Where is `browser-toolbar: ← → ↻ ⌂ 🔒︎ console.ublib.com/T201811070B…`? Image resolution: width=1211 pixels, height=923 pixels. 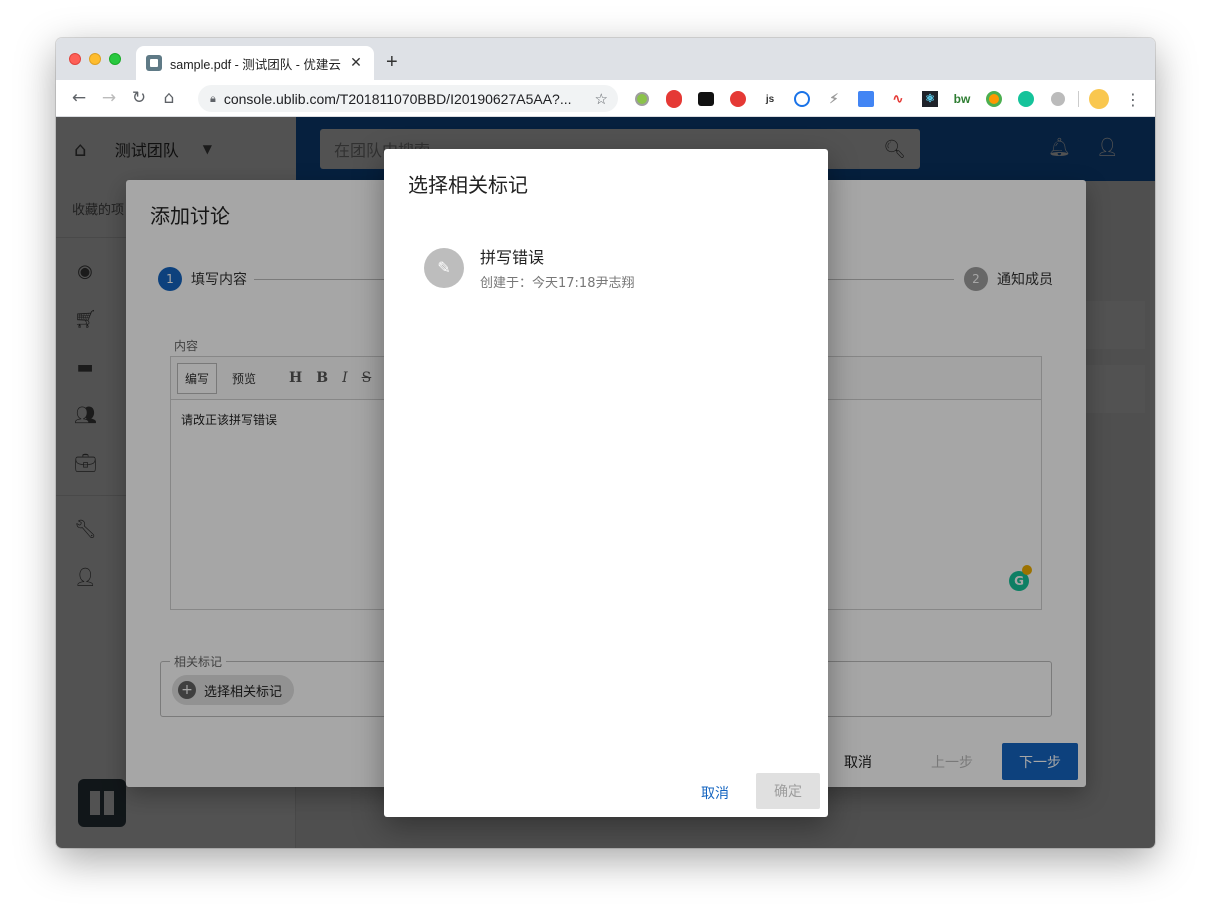 browser-toolbar: ← → ↻ ⌂ 🔒︎ console.ublib.com/T201811070B… is located at coordinates (605, 98).